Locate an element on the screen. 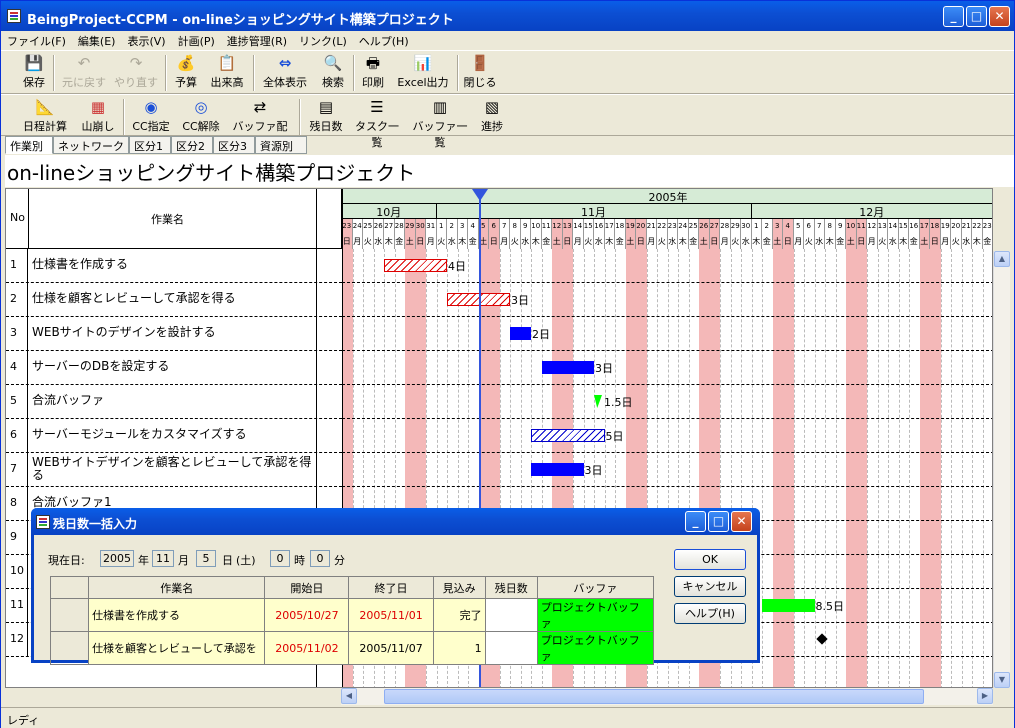  tab-category1: 区分1 is located at coordinates (150, 145).